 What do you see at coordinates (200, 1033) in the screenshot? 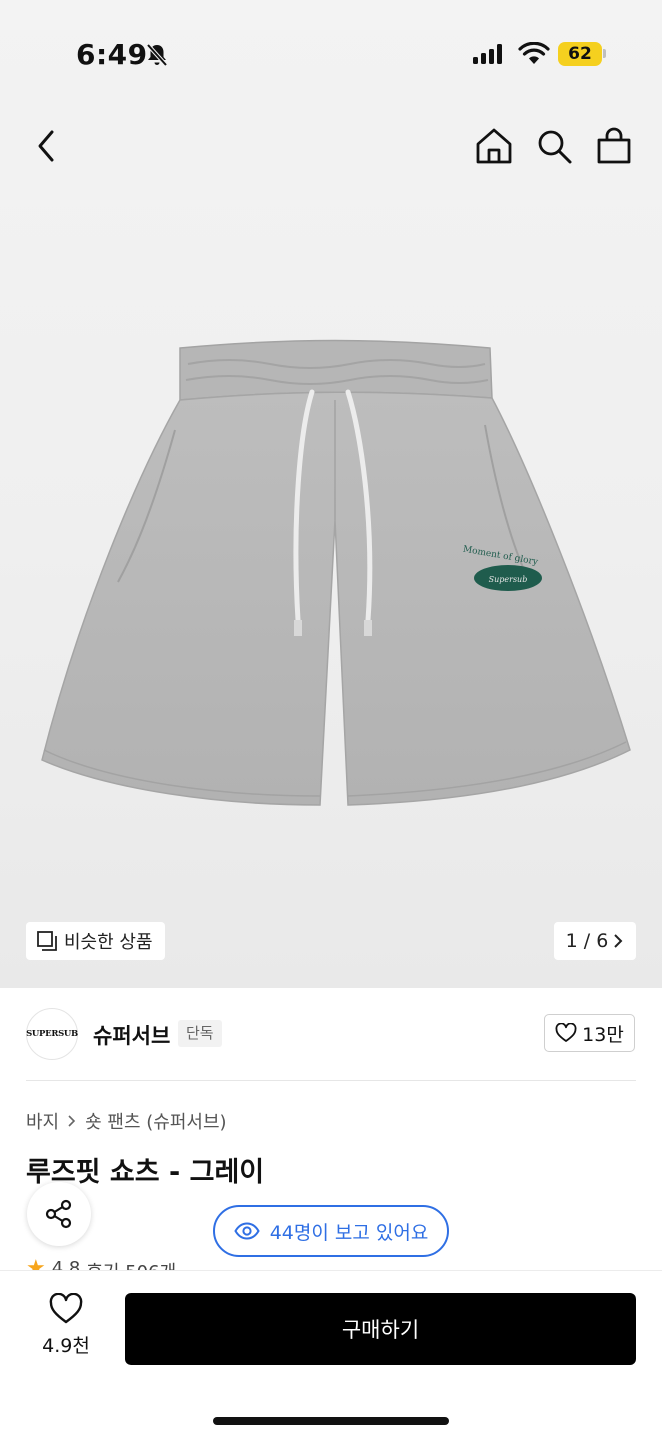
I see `exclusive-badge: 단독` at bounding box center [200, 1033].